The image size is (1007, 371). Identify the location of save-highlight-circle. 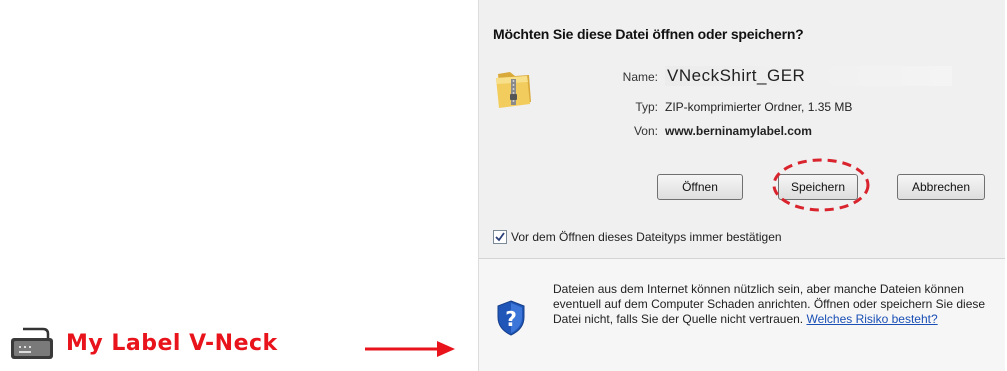
(821, 185).